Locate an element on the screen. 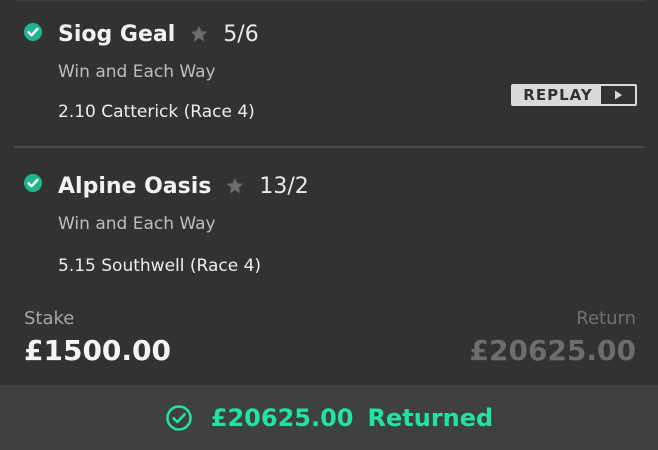  return-value: £20625.00 is located at coordinates (553, 350).